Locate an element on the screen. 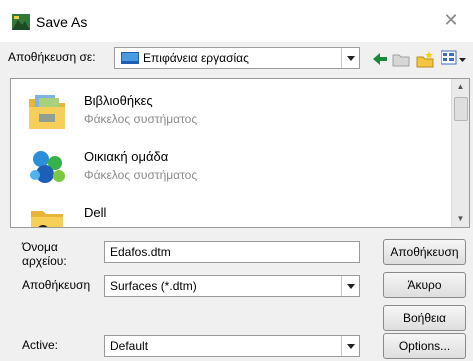  location-value: Επιφάνεια εργασίας is located at coordinates (196, 58).